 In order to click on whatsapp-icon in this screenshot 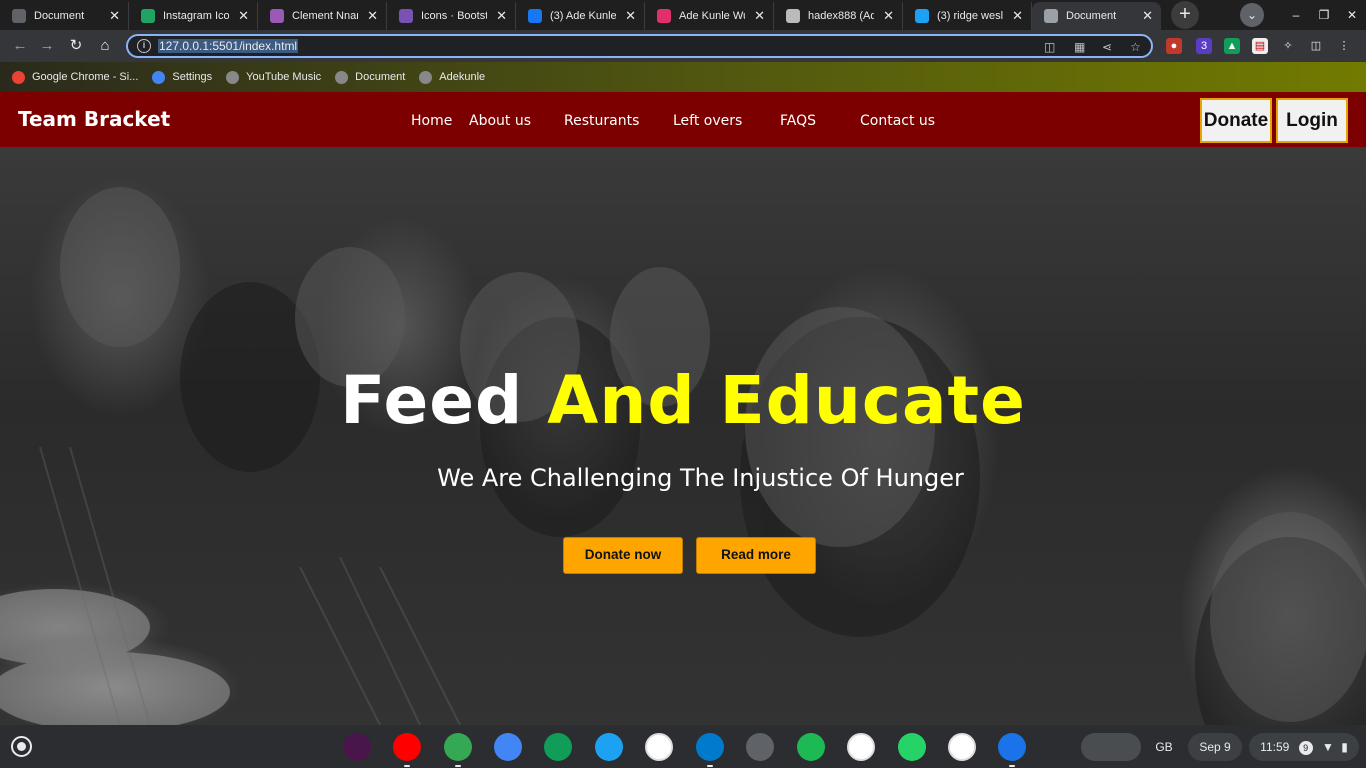, I will do `click(912, 747)`.